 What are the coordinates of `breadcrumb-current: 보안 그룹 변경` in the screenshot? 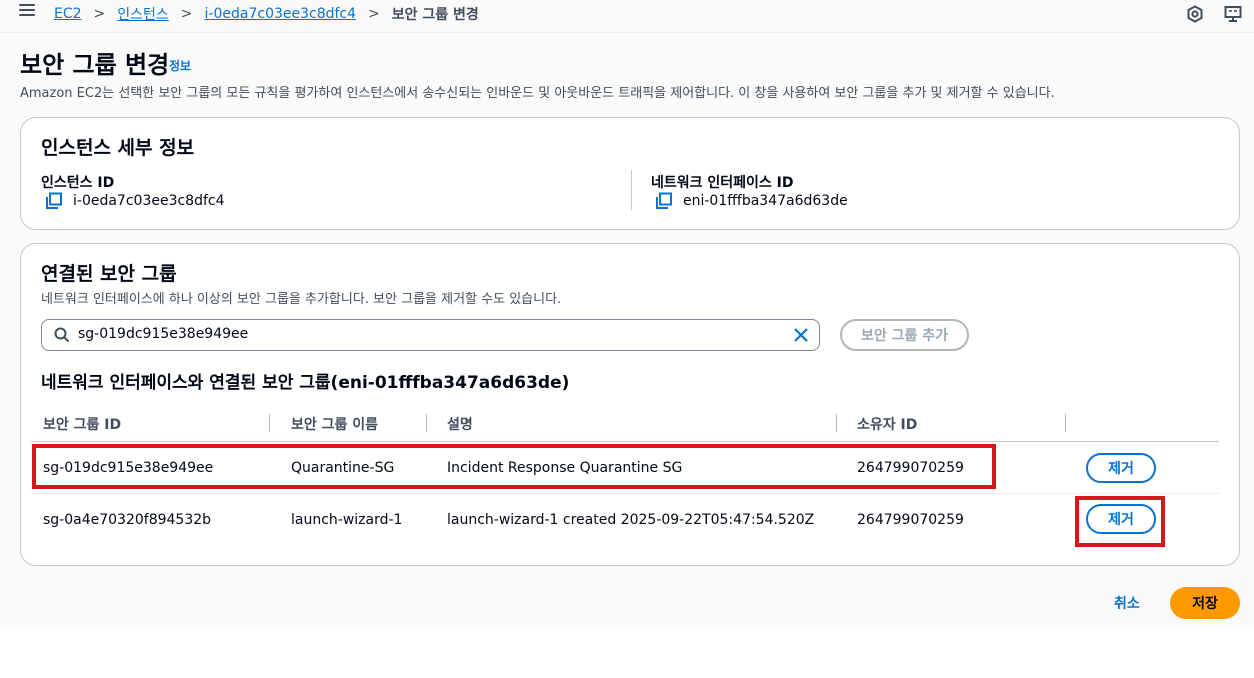 It's located at (435, 15).